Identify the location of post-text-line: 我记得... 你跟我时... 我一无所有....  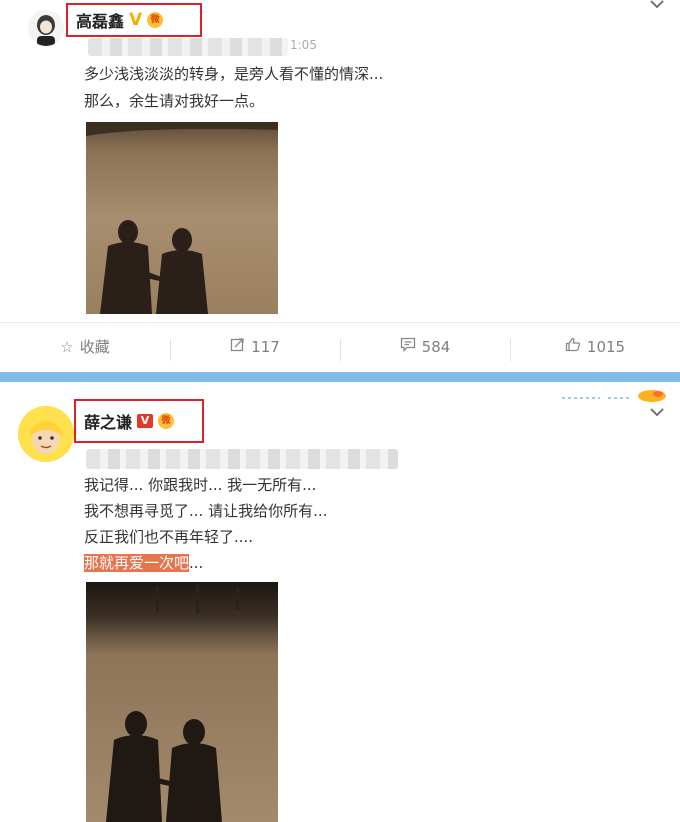
(200, 485).